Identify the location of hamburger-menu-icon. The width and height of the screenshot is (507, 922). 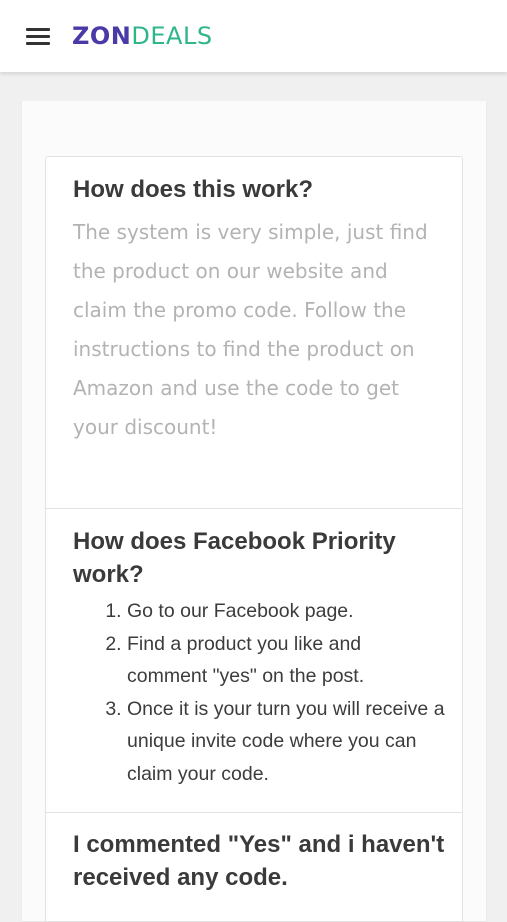
(39, 36).